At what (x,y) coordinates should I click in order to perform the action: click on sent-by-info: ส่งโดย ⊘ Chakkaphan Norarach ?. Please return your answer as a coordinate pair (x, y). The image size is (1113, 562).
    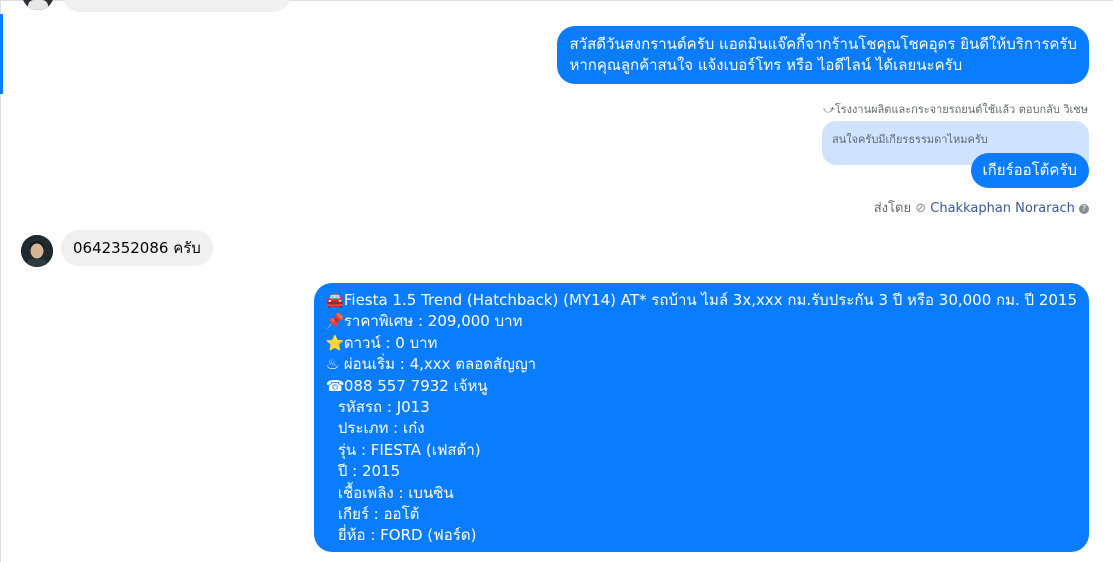
    Looking at the image, I should click on (981, 207).